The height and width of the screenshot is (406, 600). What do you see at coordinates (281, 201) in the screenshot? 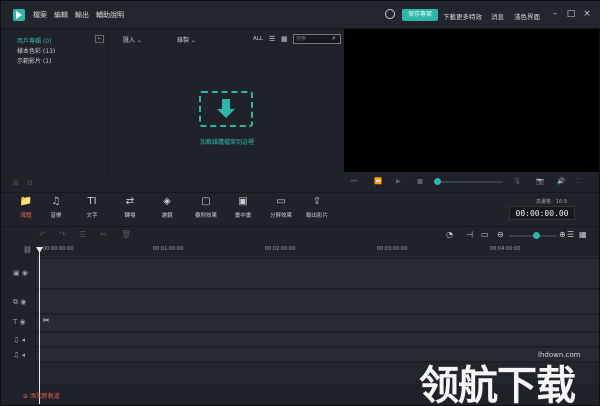
I see `splitscreen-icon: ▭` at bounding box center [281, 201].